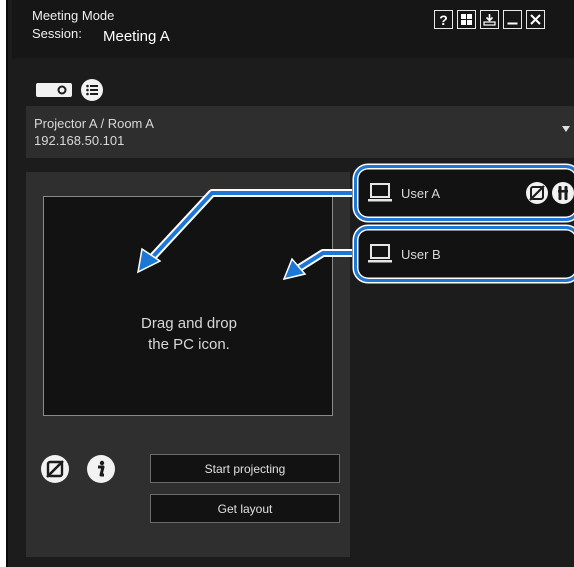 This screenshot has width=574, height=567. What do you see at coordinates (136, 36) in the screenshot?
I see `session-value: Meeting A` at bounding box center [136, 36].